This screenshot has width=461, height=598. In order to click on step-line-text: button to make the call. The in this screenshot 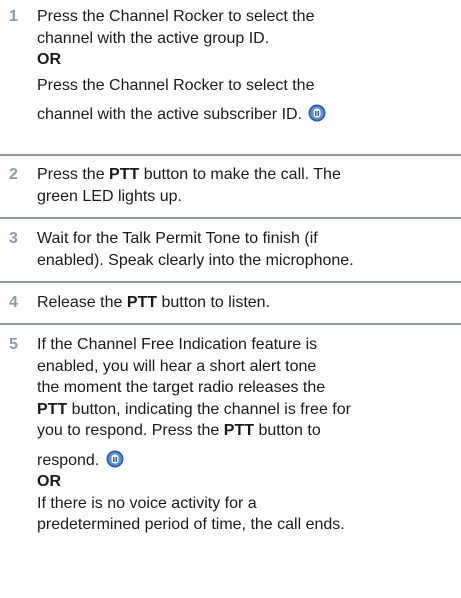, I will do `click(240, 174)`.